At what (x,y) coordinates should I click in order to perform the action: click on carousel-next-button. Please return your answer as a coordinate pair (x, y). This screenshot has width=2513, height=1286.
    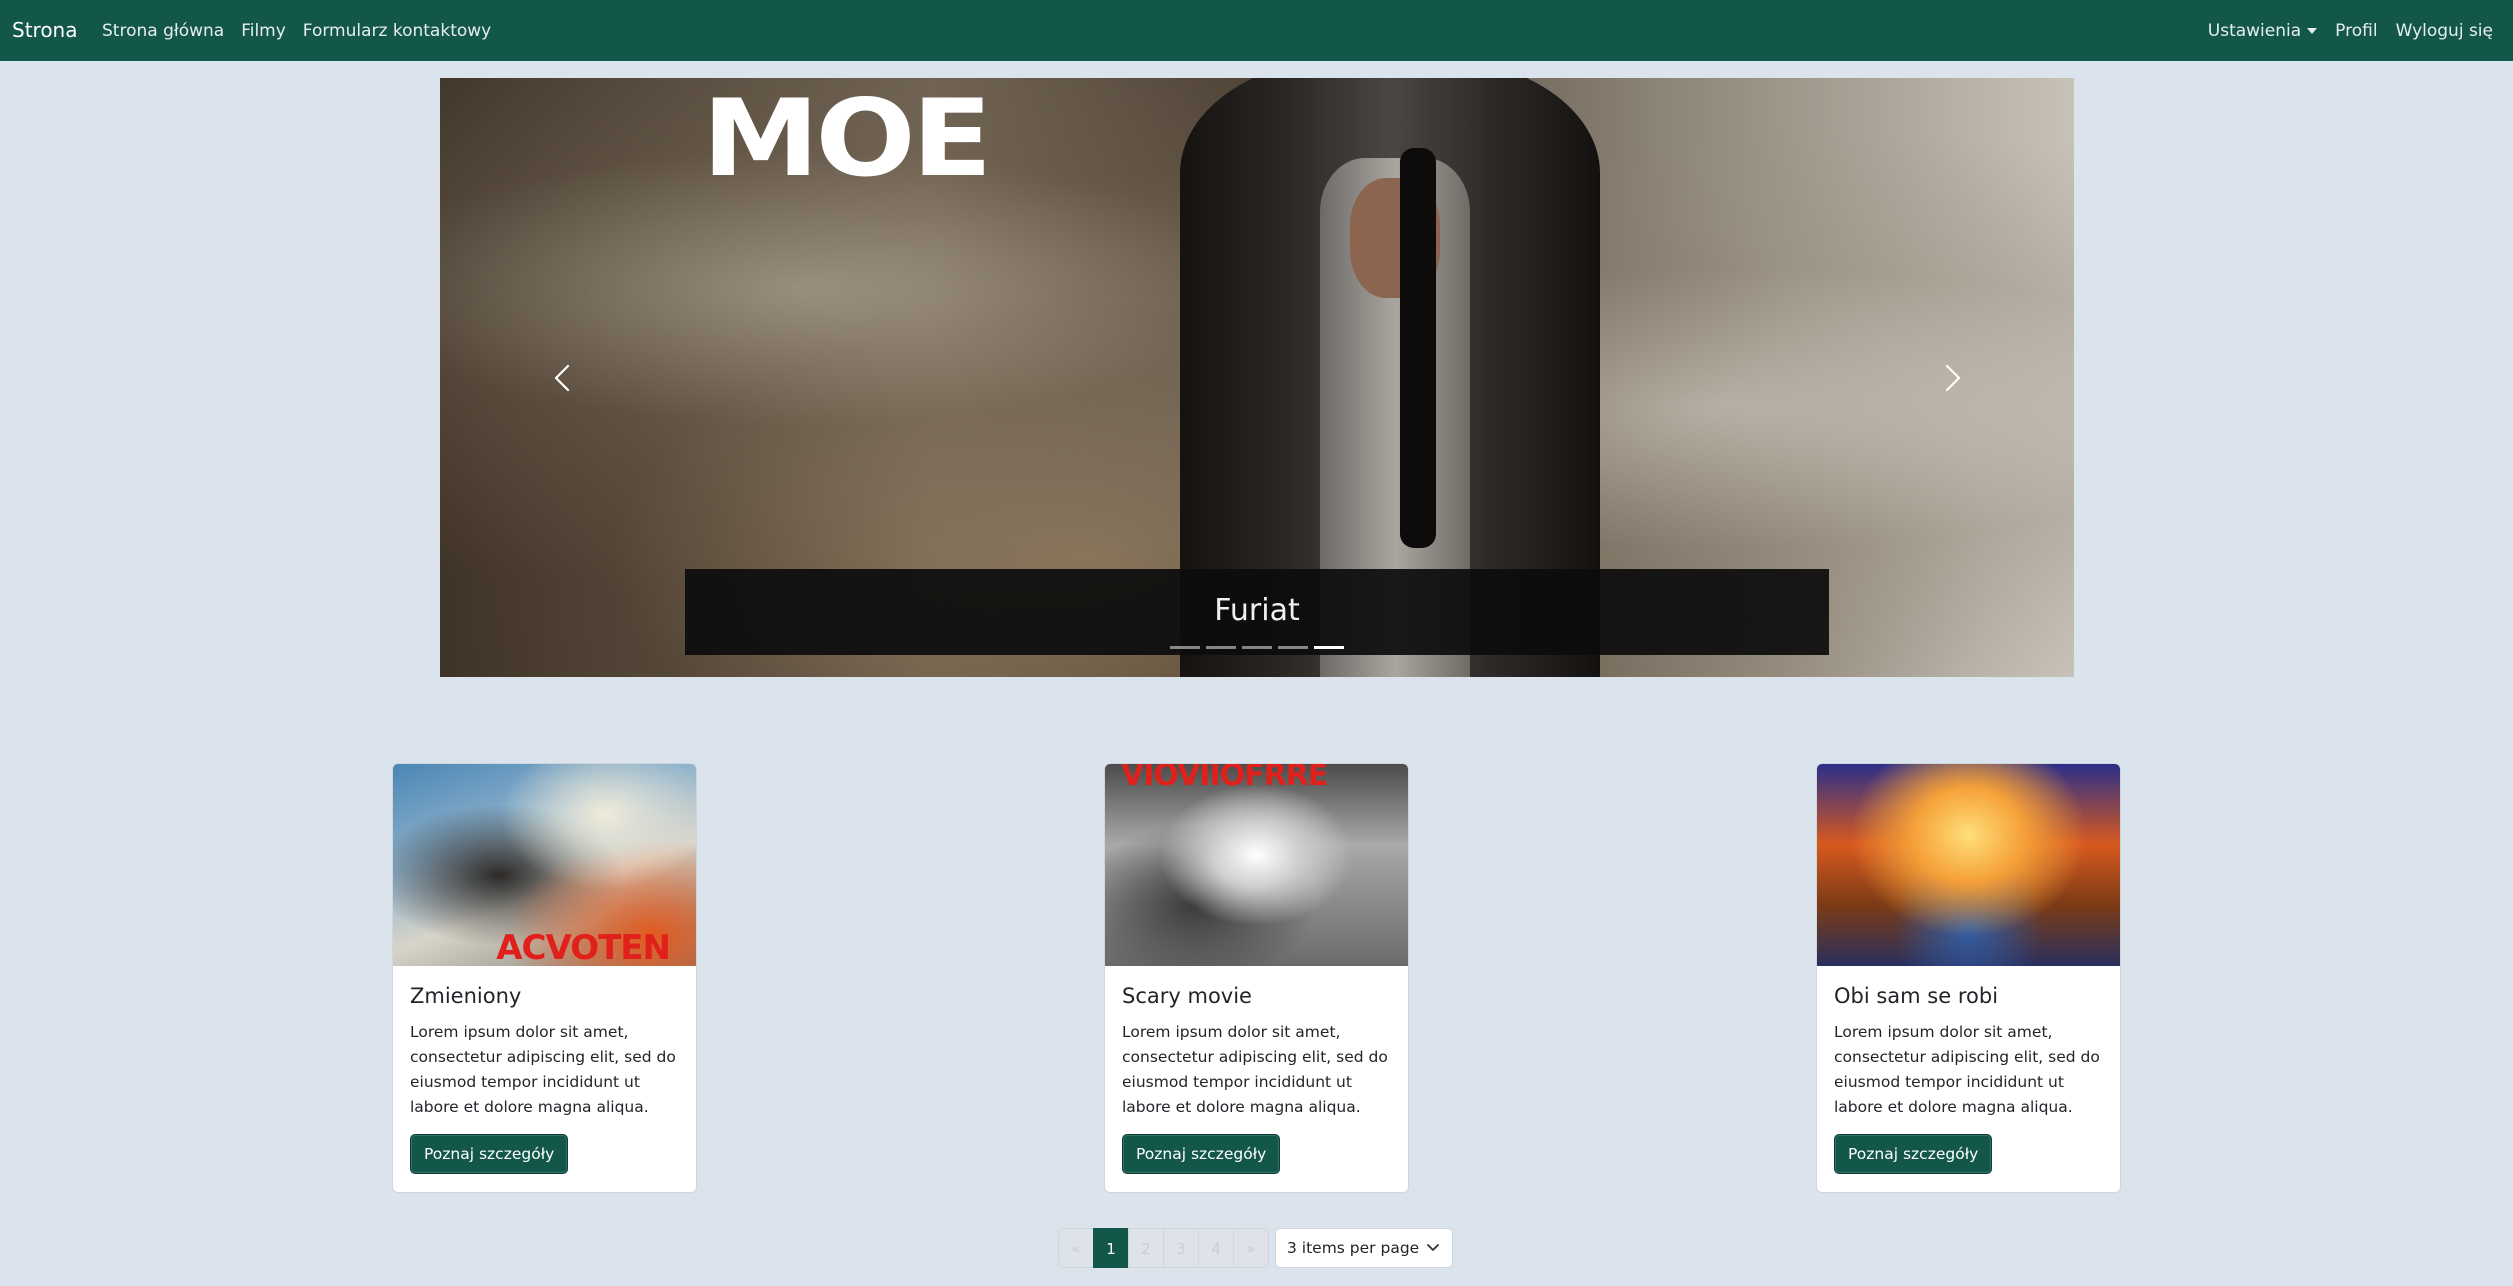
    Looking at the image, I should click on (1951, 377).